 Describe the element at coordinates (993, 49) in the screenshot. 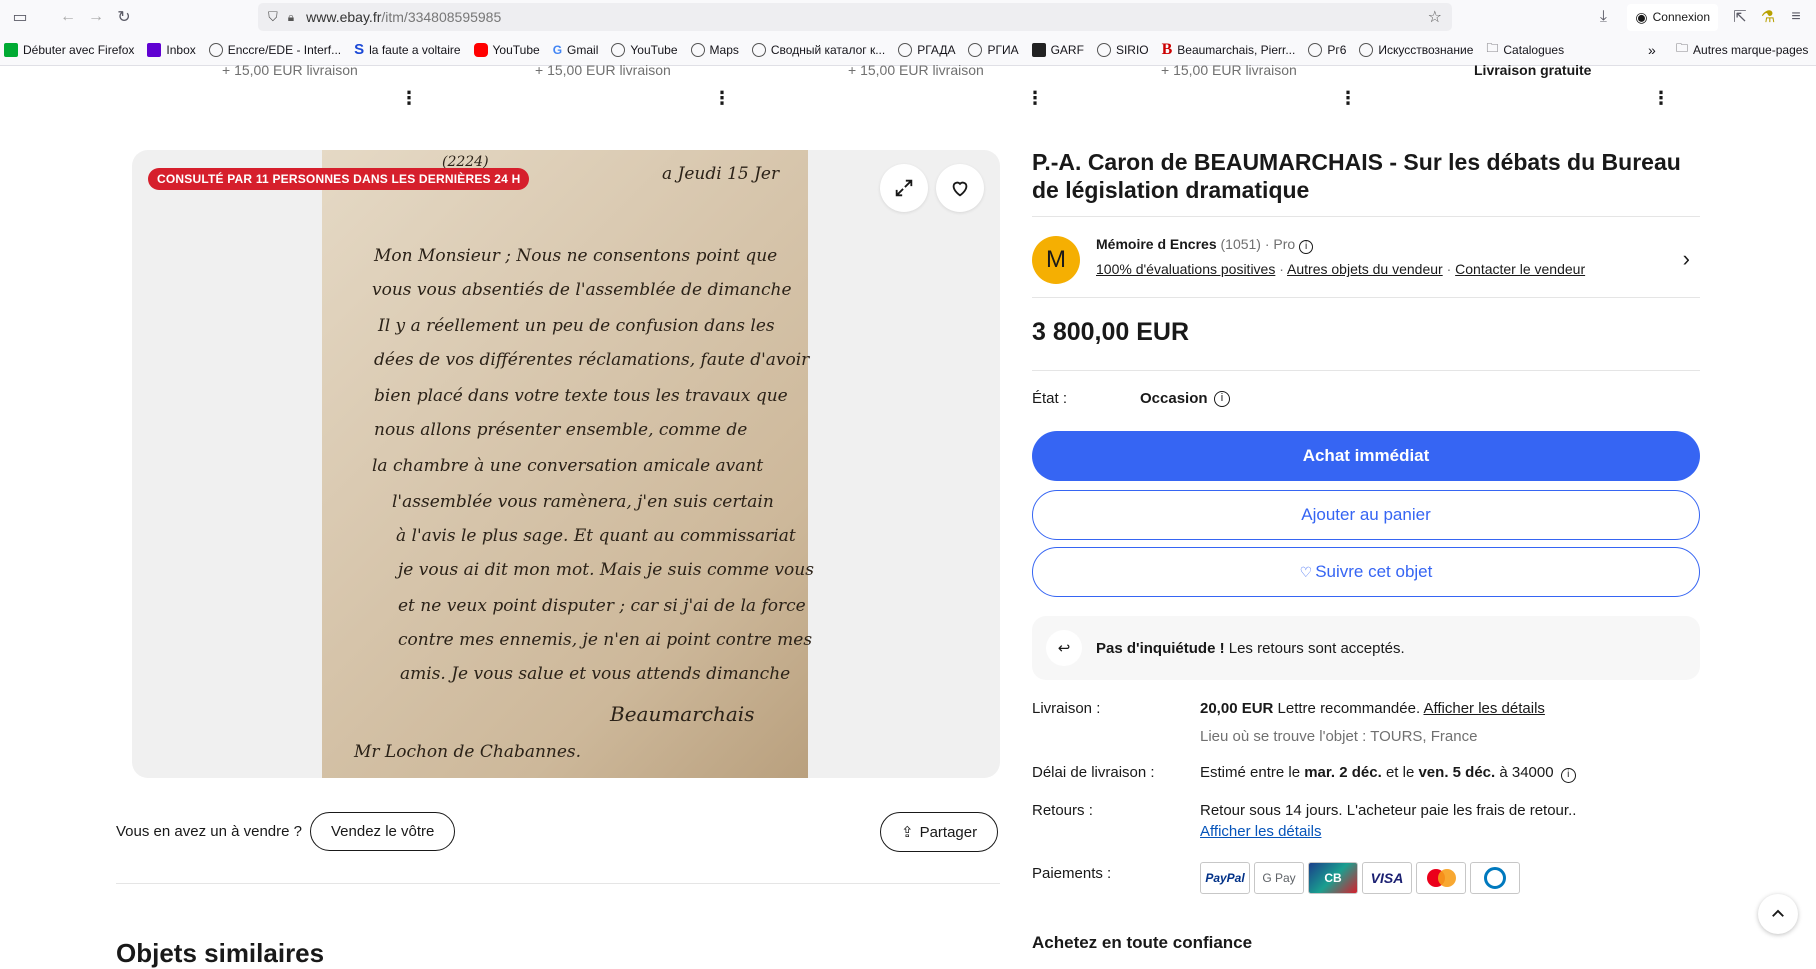

I see `bookmark-item: РГИА` at that location.